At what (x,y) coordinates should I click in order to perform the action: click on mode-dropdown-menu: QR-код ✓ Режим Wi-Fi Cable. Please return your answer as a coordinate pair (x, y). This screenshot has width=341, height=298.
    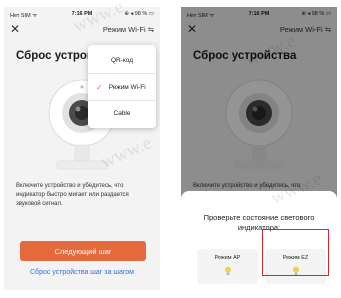
    Looking at the image, I should click on (122, 86).